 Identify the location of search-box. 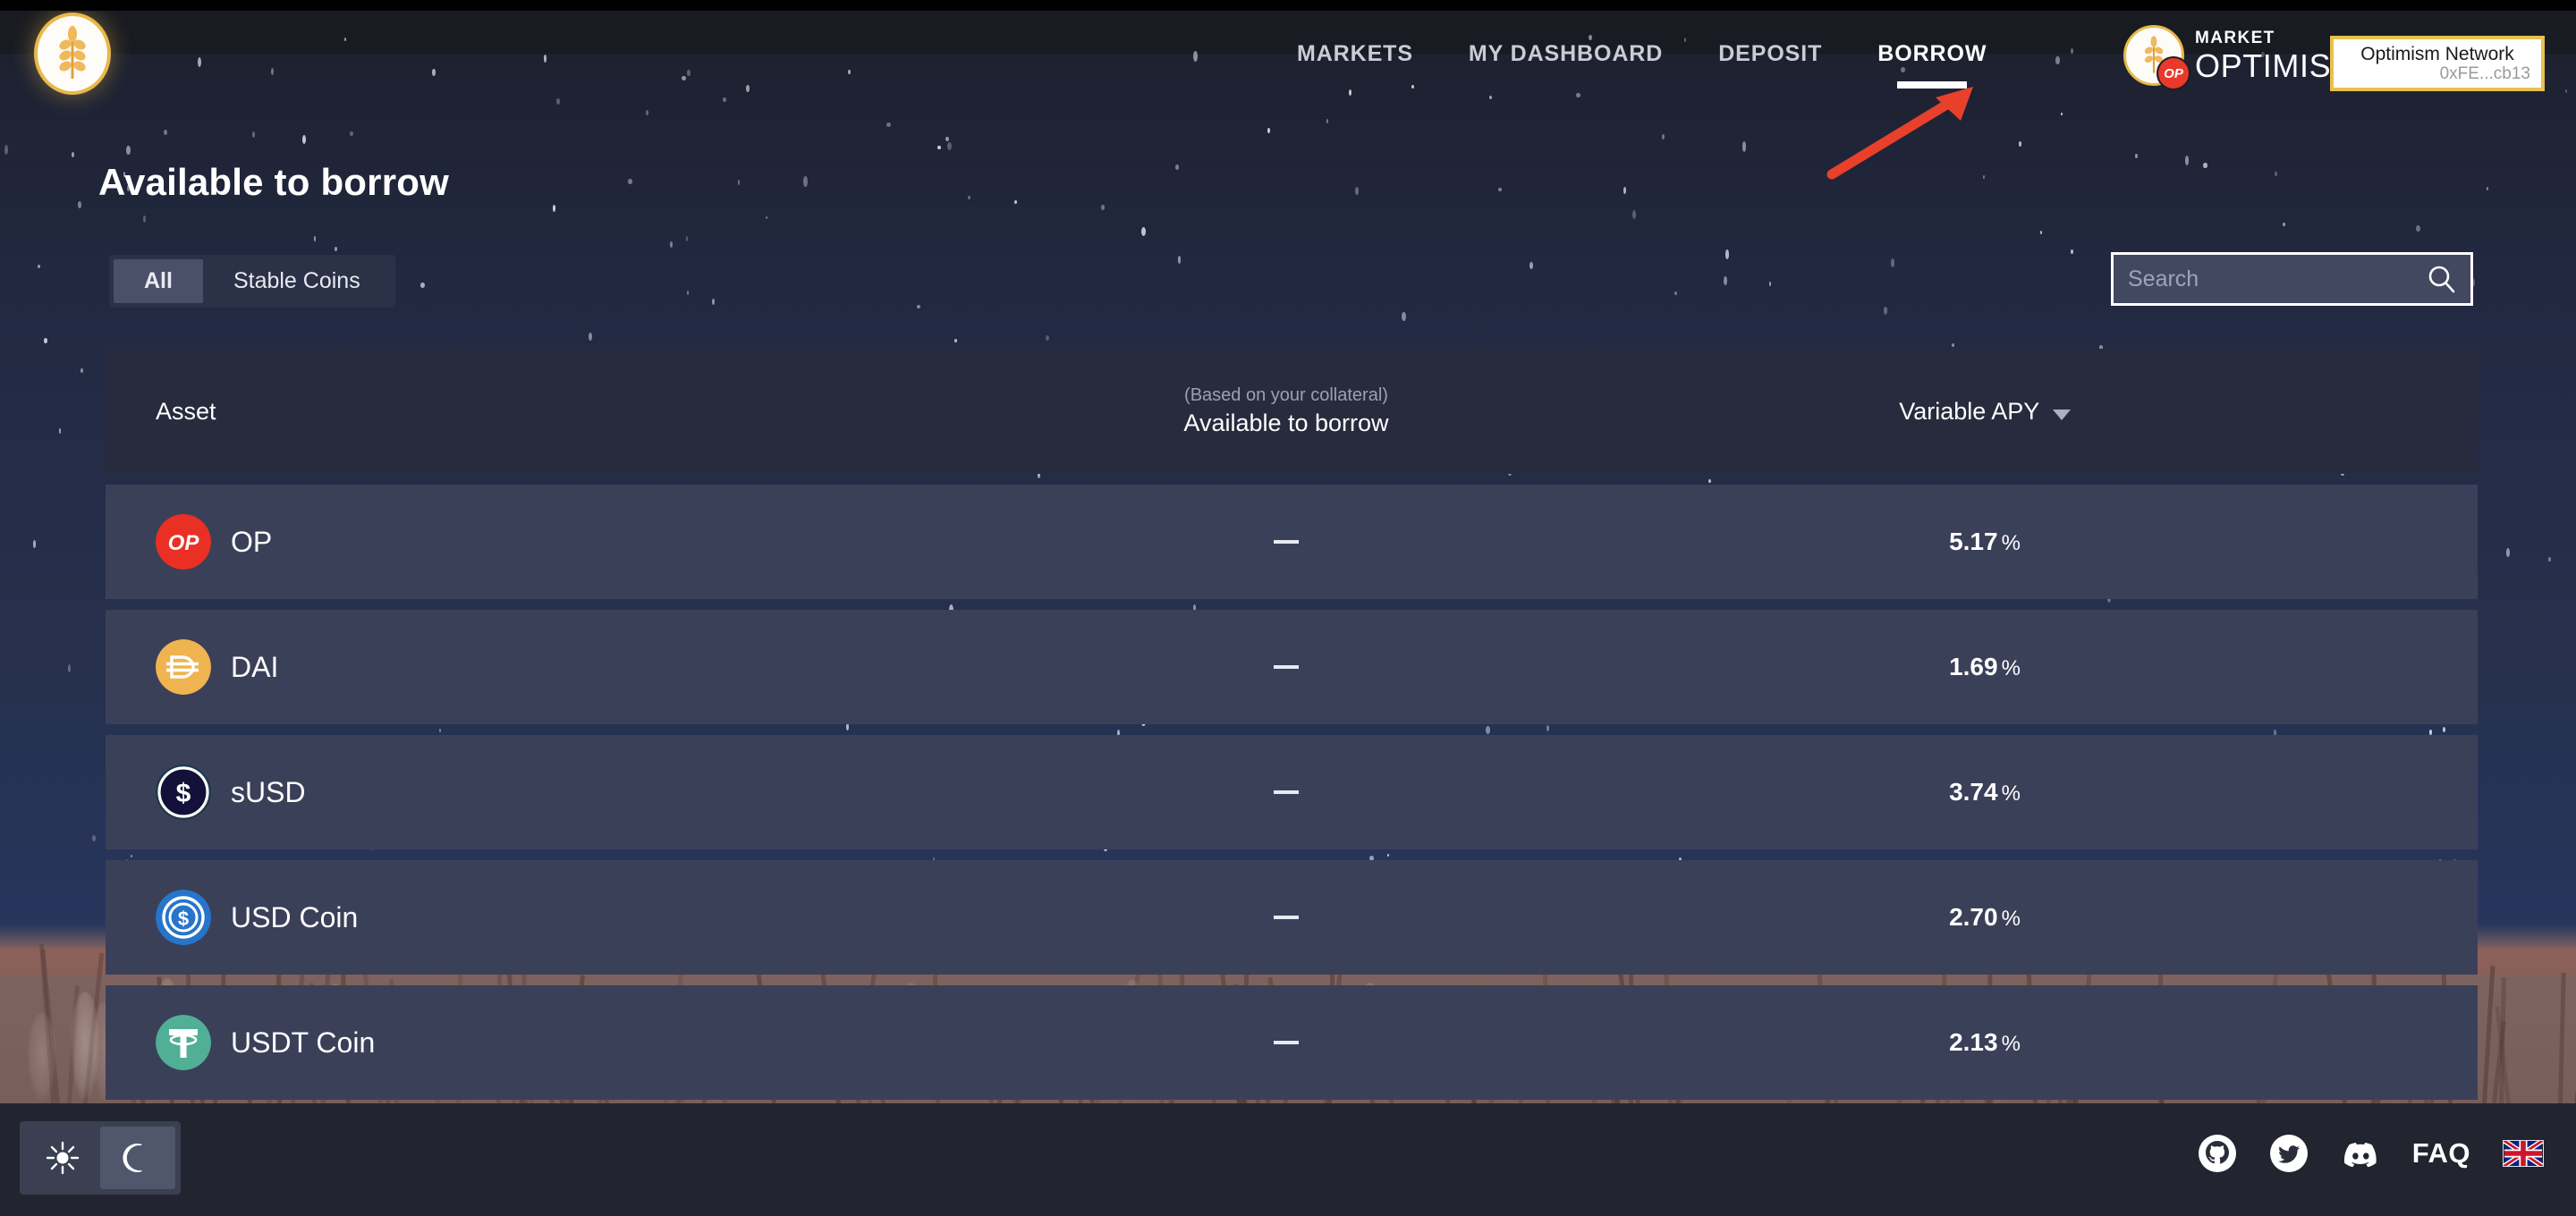
(2292, 279).